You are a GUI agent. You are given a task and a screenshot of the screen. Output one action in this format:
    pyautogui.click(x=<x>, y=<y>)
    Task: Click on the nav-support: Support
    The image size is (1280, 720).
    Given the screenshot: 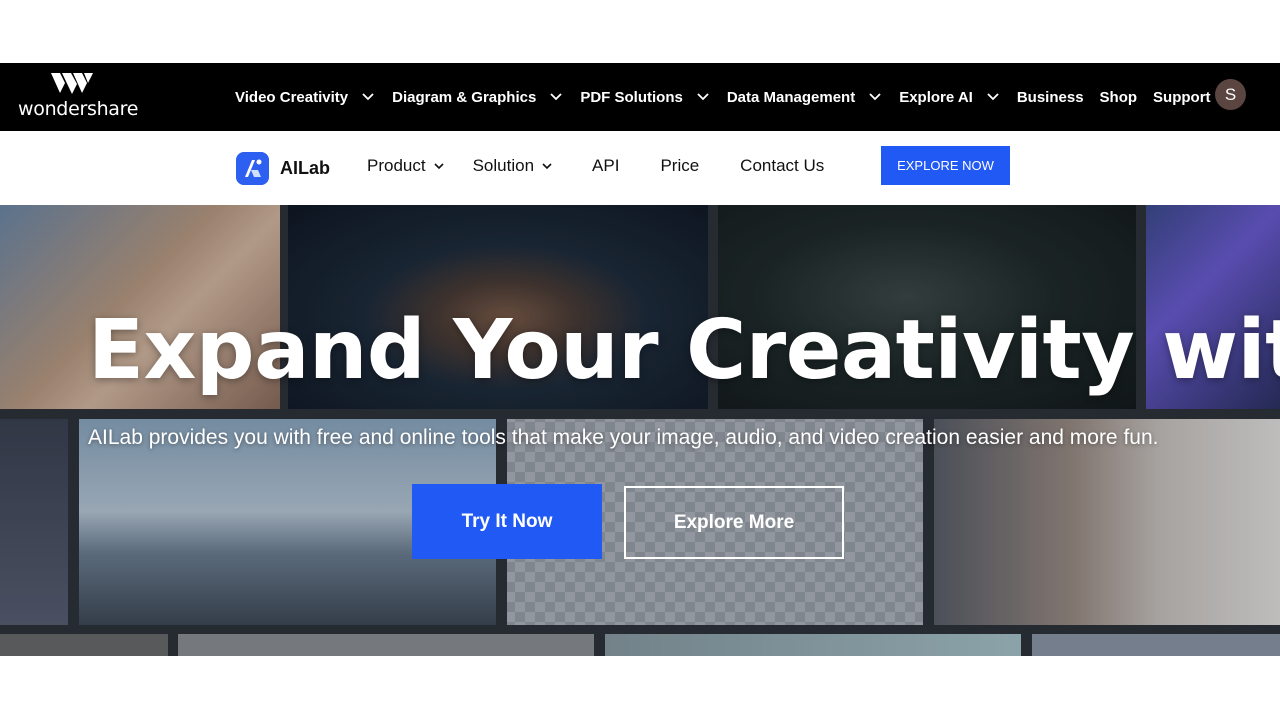 What is the action you would take?
    pyautogui.click(x=1182, y=97)
    